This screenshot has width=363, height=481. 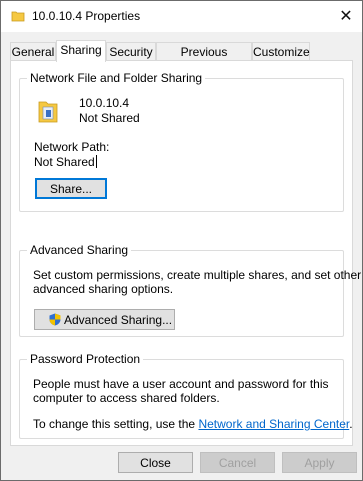 What do you see at coordinates (237, 462) in the screenshot?
I see `cancel-button: Cancel` at bounding box center [237, 462].